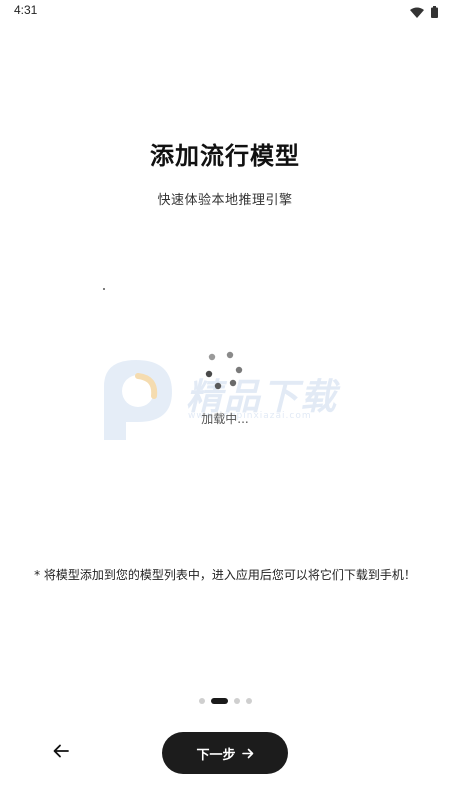  I want to click on next-button-label: 下一步, so click(216, 755).